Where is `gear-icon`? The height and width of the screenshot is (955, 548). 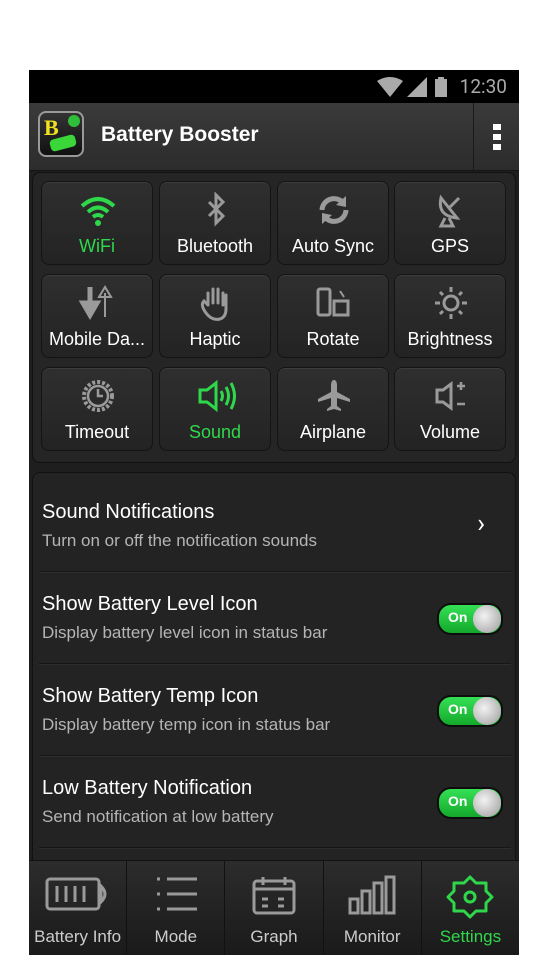 gear-icon is located at coordinates (470, 897).